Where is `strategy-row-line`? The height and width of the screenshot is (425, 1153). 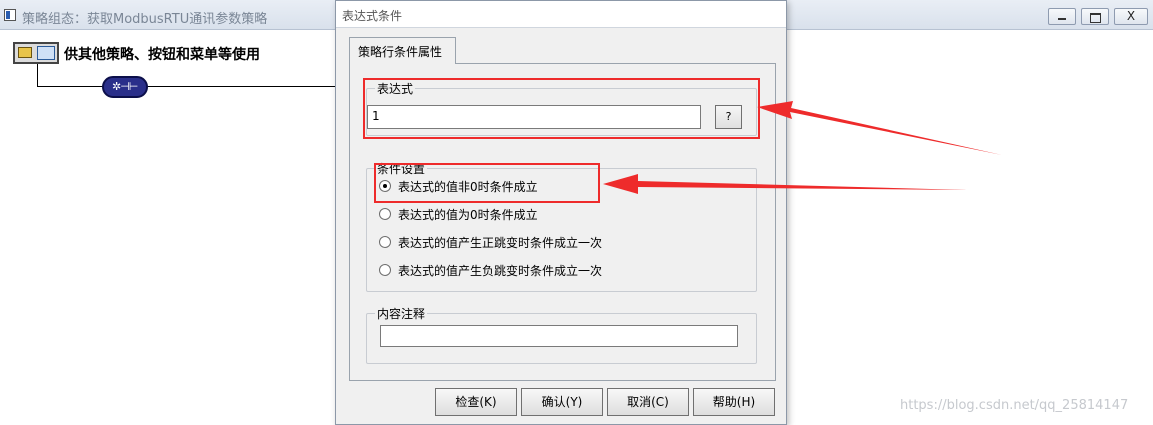
strategy-row-line is located at coordinates (189, 86).